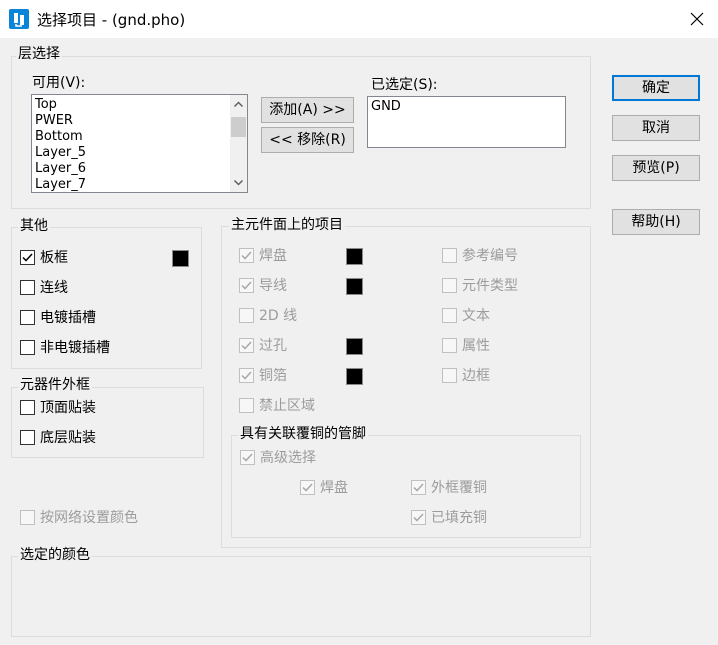  I want to click on checkbox-label: 顶面贴装, so click(68, 408).